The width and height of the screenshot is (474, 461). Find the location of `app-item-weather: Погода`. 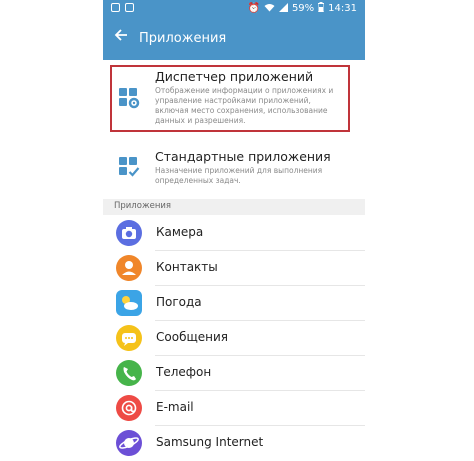

app-item-weather: Погода is located at coordinates (234, 303).